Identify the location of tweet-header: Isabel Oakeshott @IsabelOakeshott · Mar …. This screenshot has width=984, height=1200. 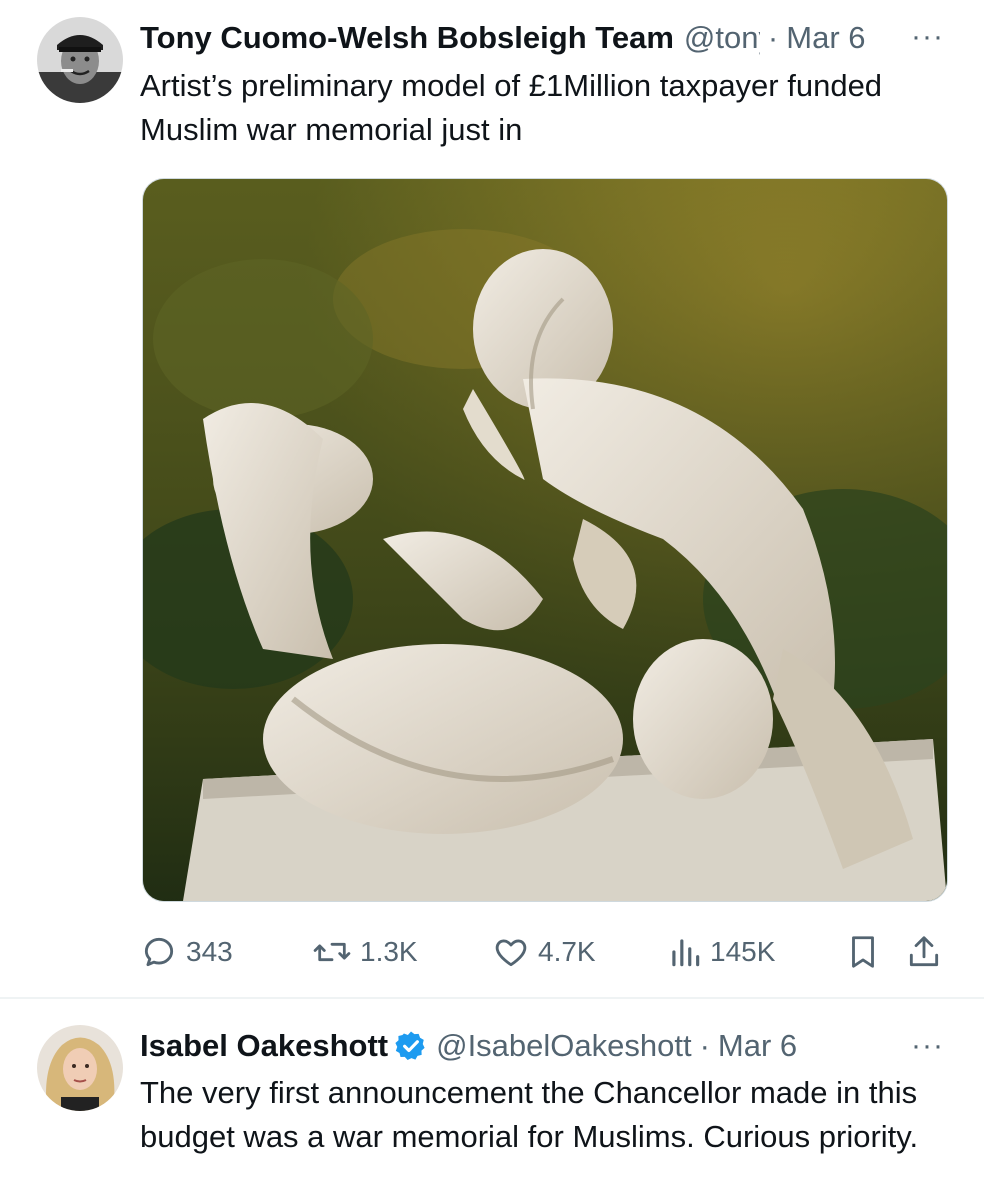
(525, 1046).